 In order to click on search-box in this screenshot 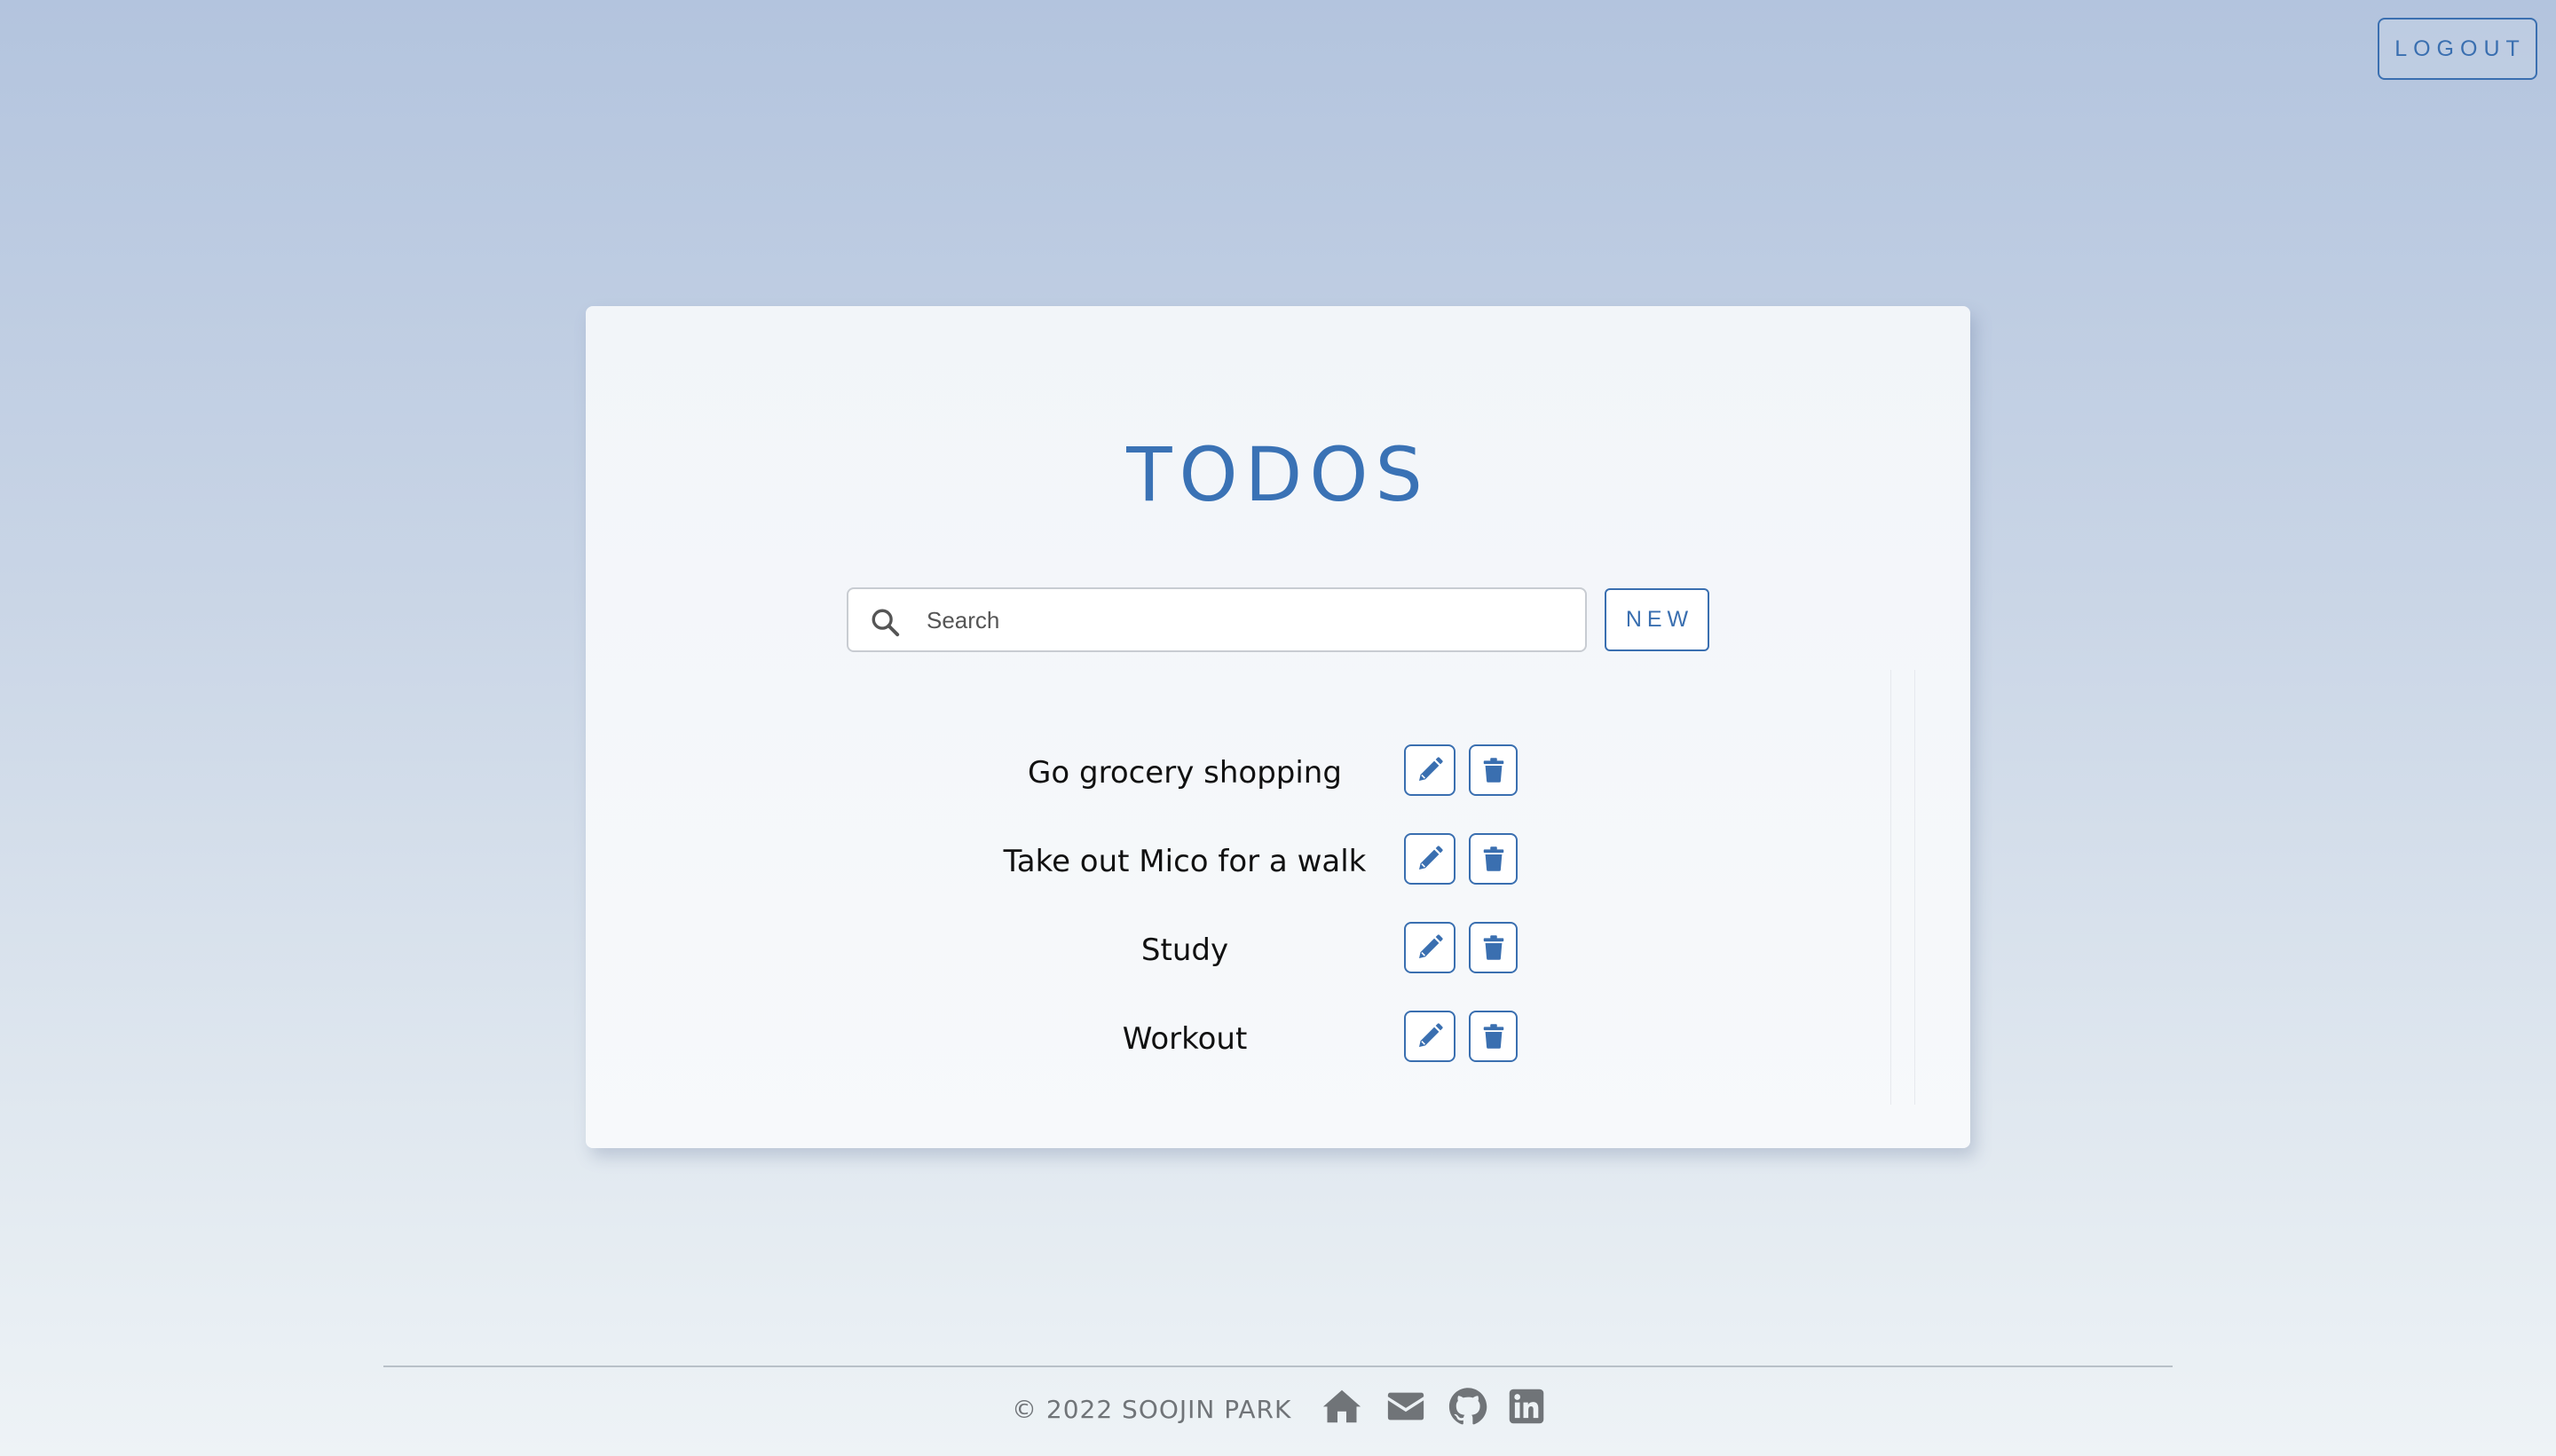, I will do `click(1217, 619)`.